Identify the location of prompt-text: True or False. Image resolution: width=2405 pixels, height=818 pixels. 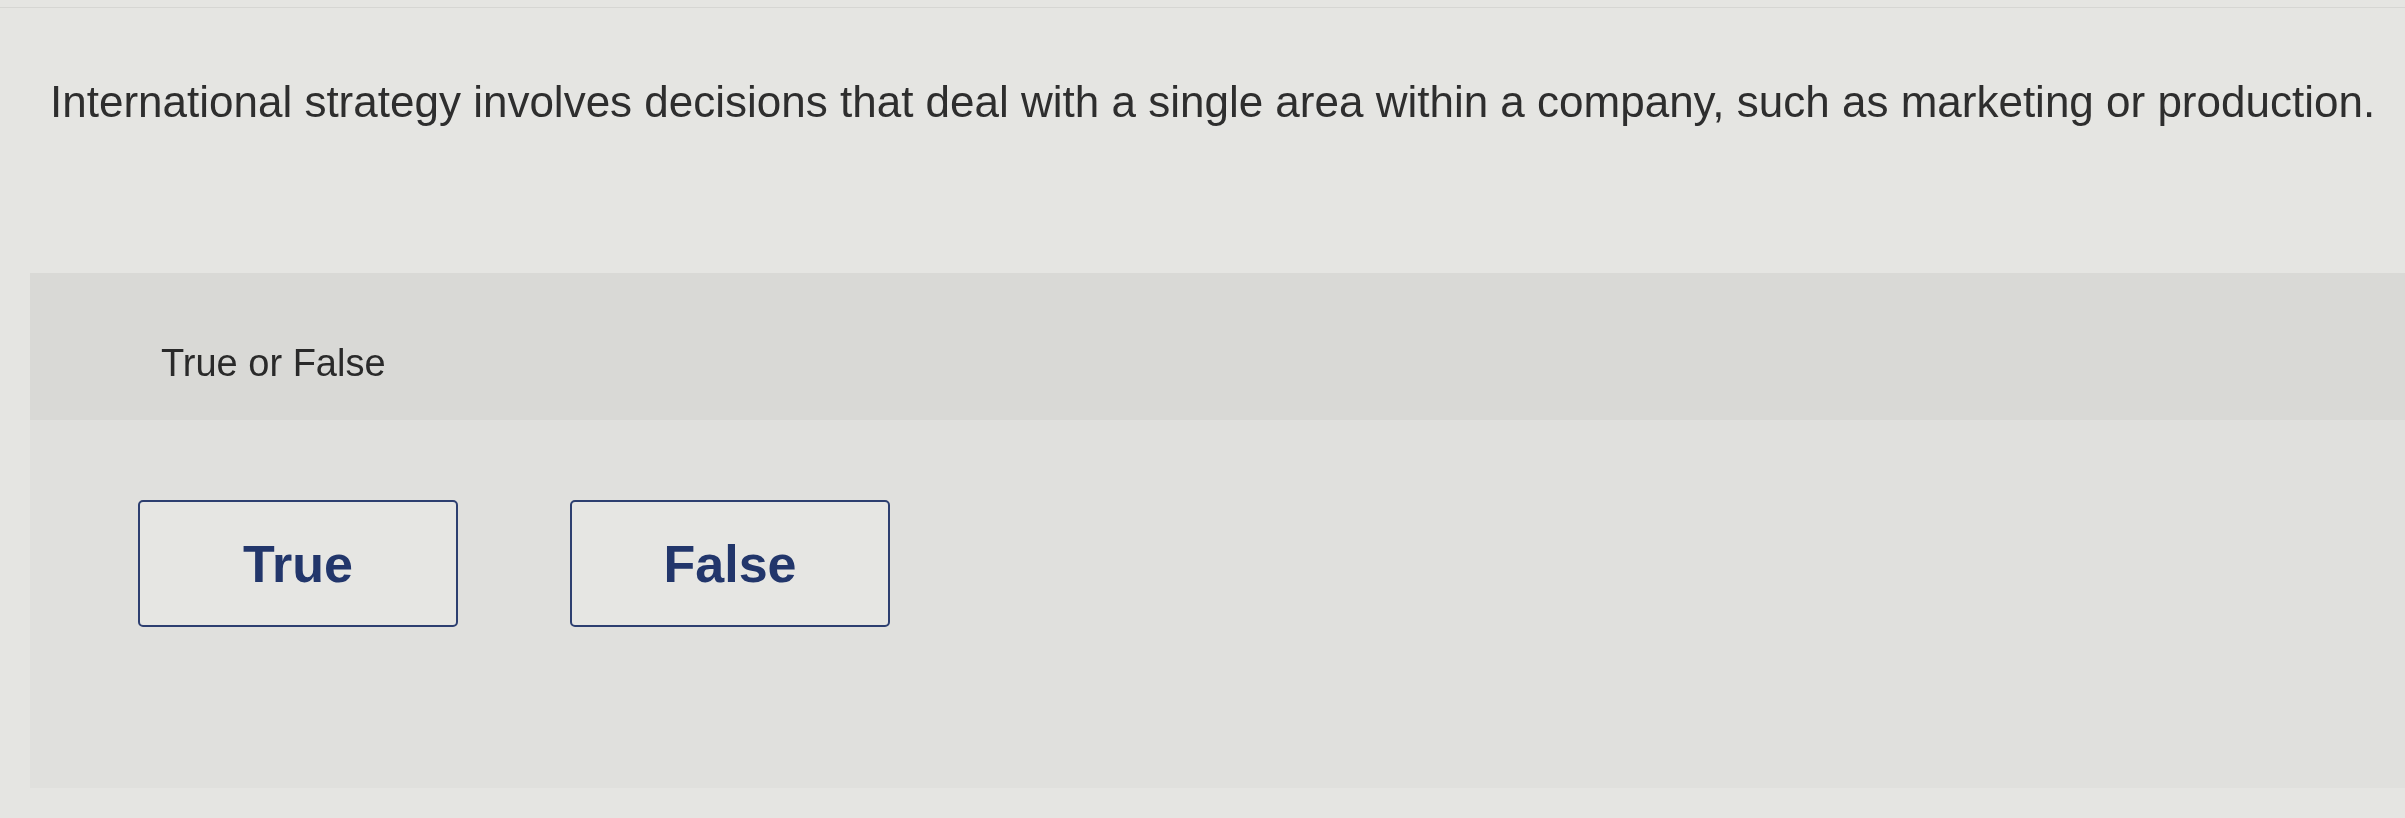
(273, 363).